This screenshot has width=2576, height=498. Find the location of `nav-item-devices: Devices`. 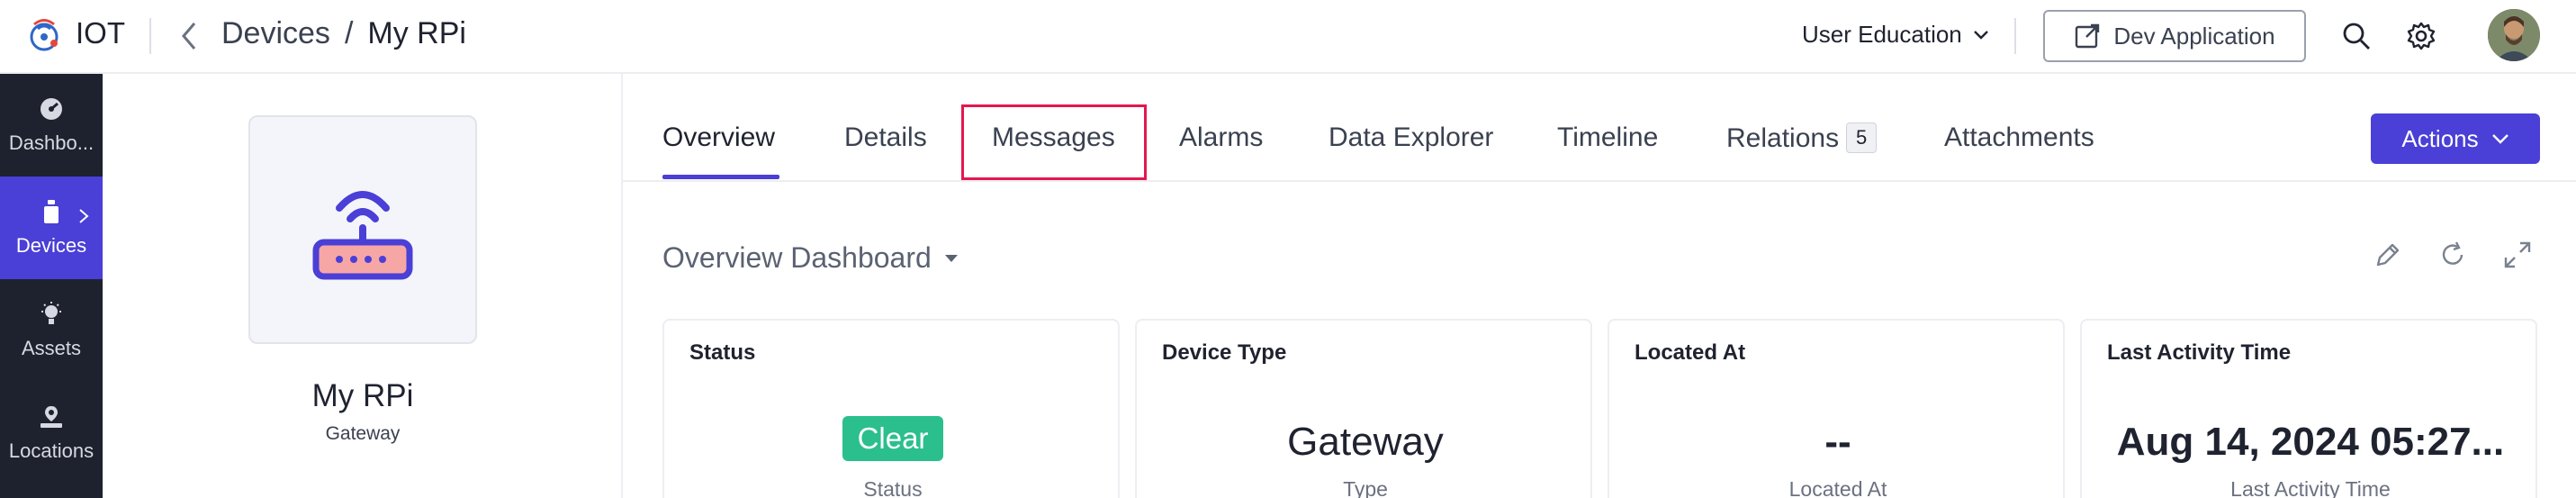

nav-item-devices: Devices is located at coordinates (51, 228).